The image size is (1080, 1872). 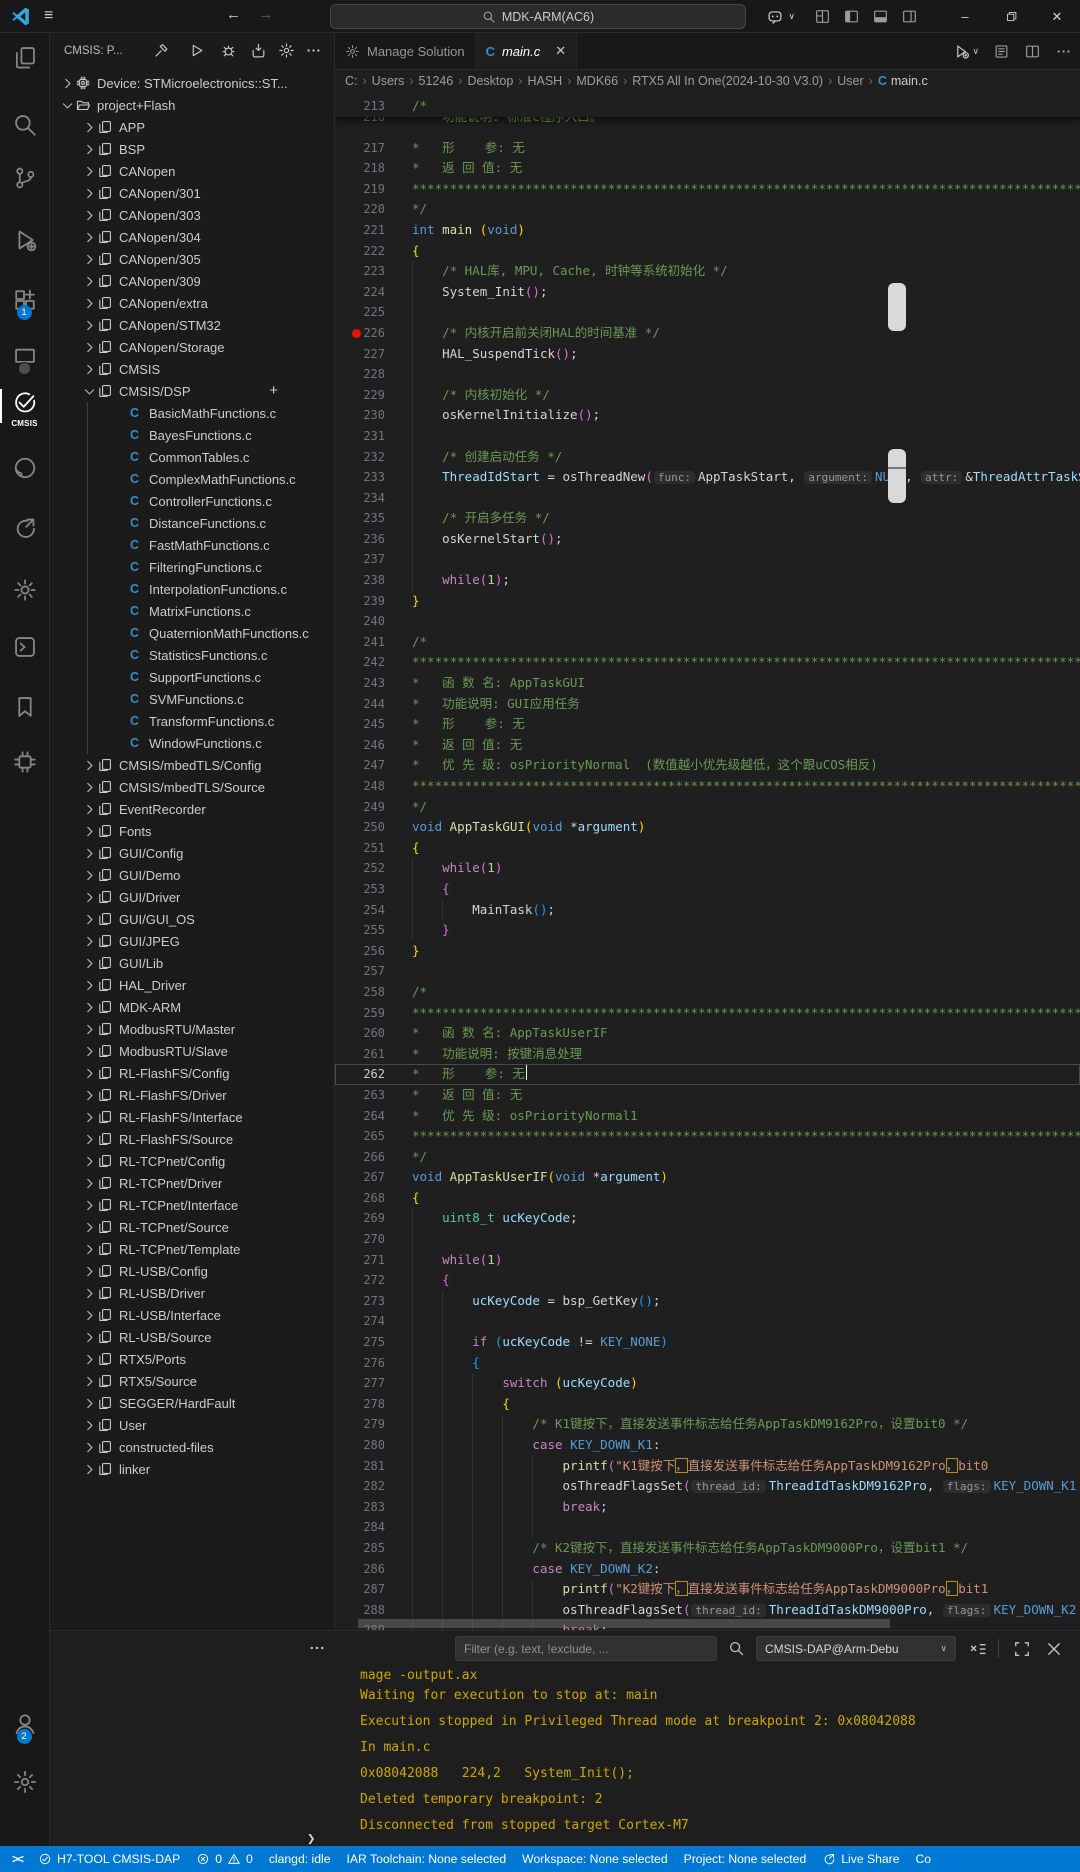 What do you see at coordinates (707, 1219) in the screenshot?
I see `code-line: 269 uint8_t ucKeyCode;` at bounding box center [707, 1219].